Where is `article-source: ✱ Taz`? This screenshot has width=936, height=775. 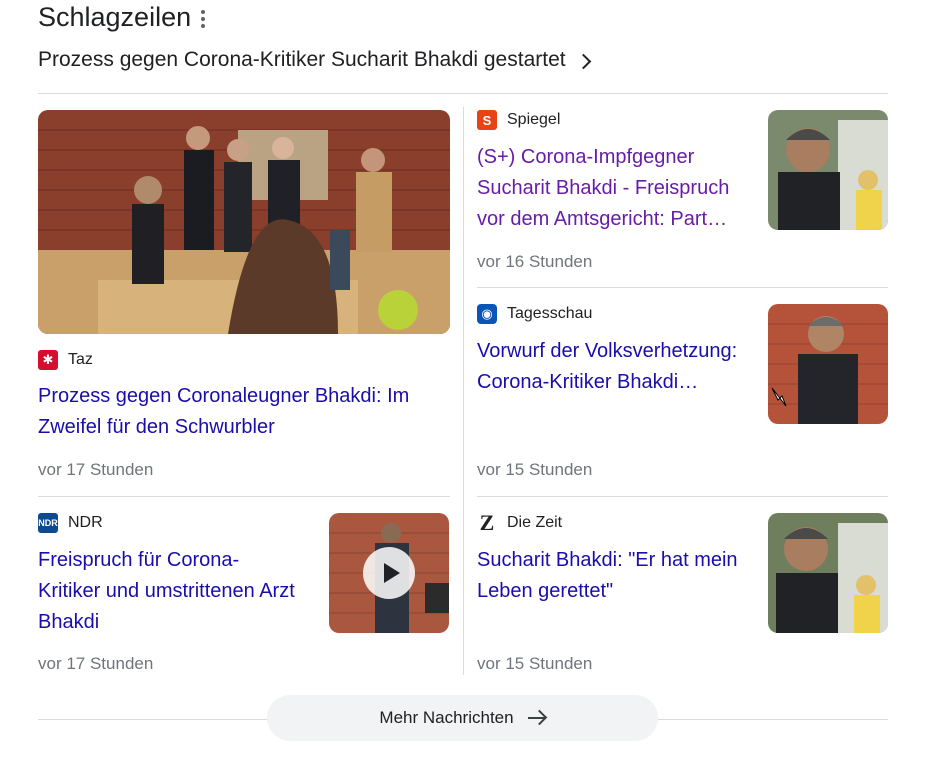
article-source: ✱ Taz is located at coordinates (65, 360).